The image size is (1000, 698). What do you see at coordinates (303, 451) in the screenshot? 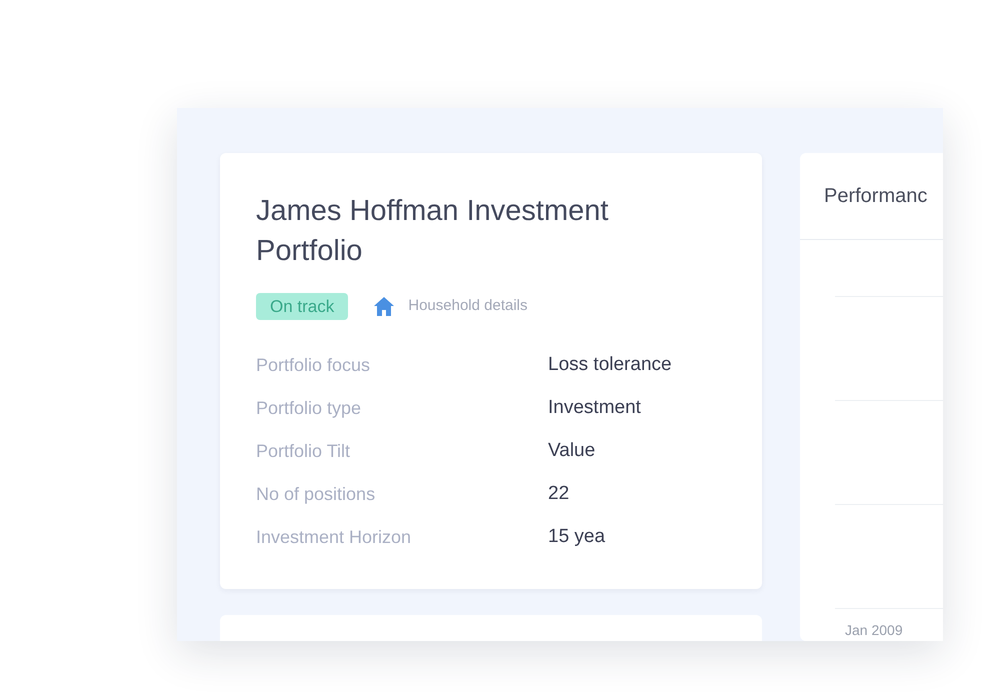
I see `detail-label: Portfolio Tilt` at bounding box center [303, 451].